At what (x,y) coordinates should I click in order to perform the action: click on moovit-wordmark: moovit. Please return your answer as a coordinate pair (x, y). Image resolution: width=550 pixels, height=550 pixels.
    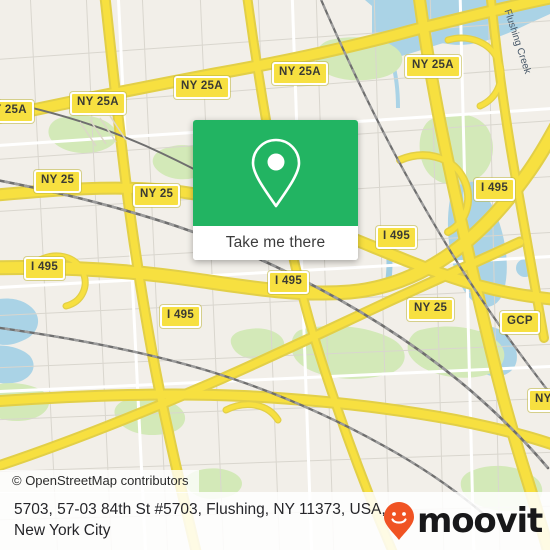
    Looking at the image, I should click on (479, 521).